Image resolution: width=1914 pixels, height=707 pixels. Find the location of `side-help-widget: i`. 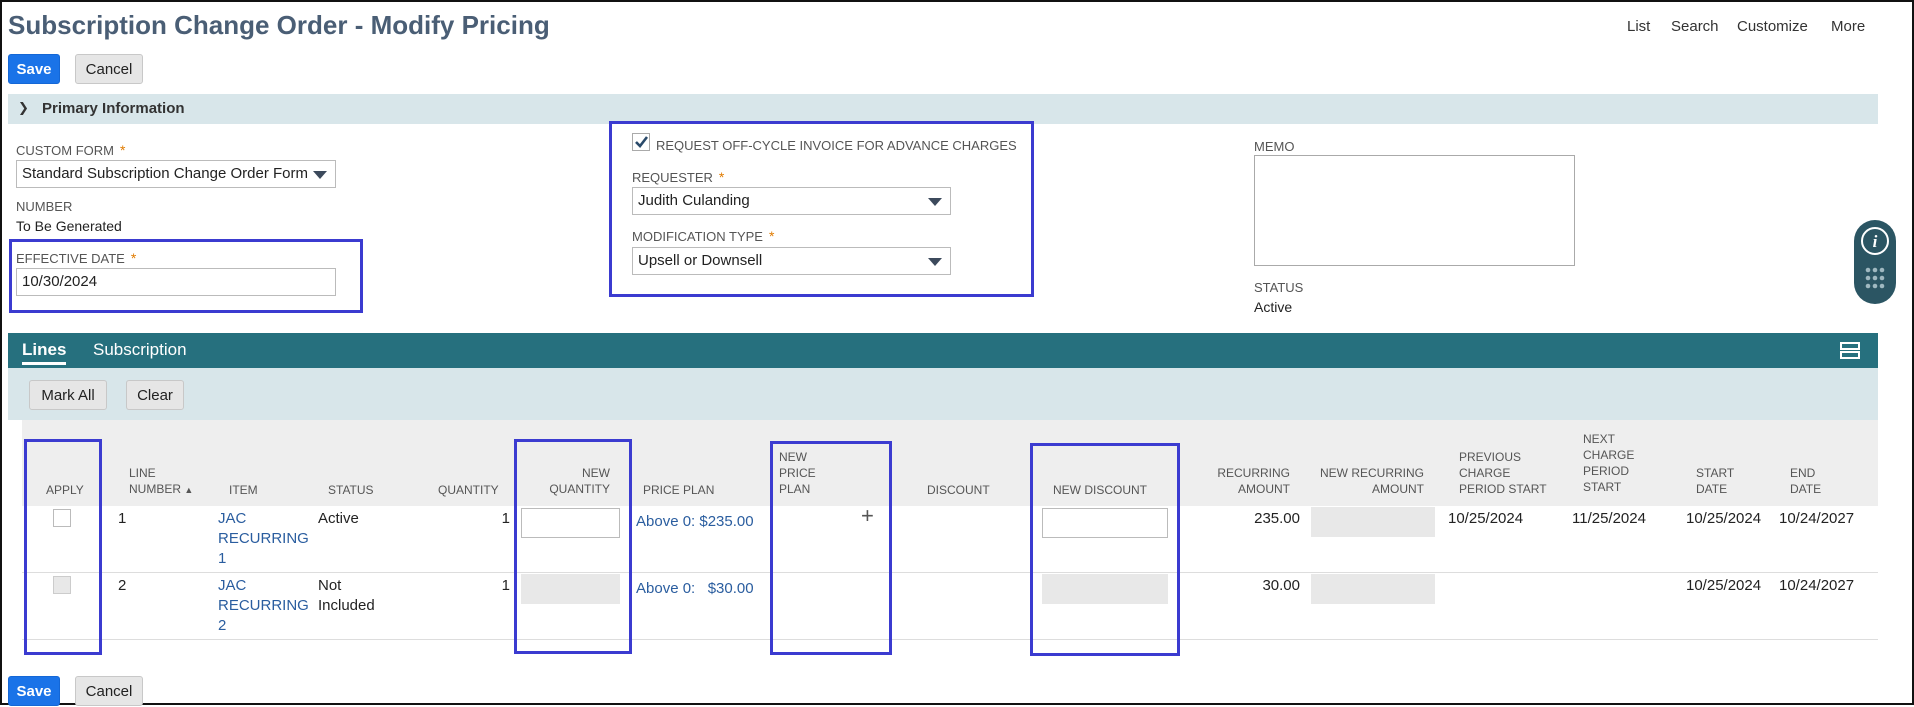

side-help-widget: i is located at coordinates (1875, 262).